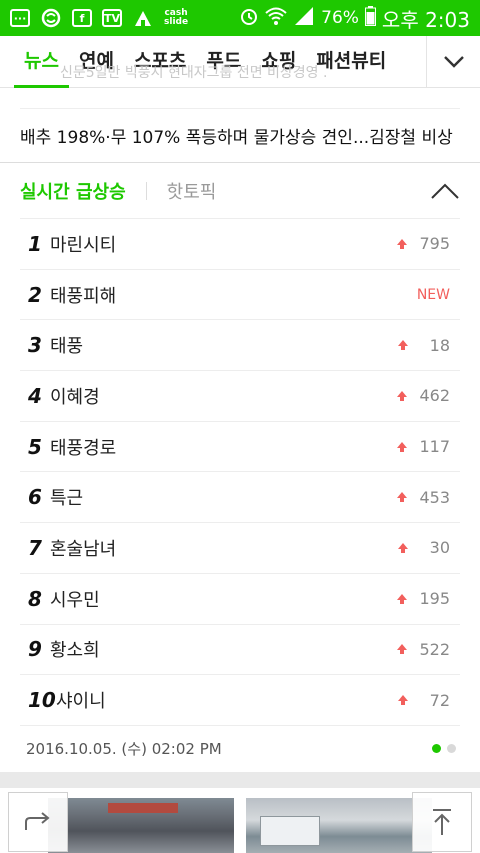 This screenshot has width=480, height=853. Describe the element at coordinates (73, 191) in the screenshot. I see `tab-realtime-rising: 실시간 급상승` at that location.